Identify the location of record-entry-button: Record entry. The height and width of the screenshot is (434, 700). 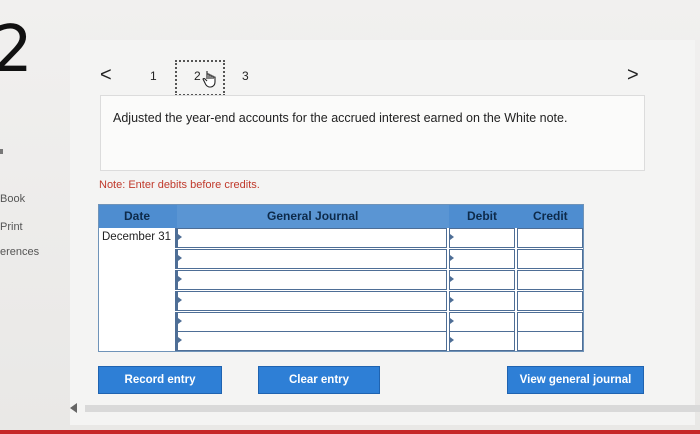
(160, 380).